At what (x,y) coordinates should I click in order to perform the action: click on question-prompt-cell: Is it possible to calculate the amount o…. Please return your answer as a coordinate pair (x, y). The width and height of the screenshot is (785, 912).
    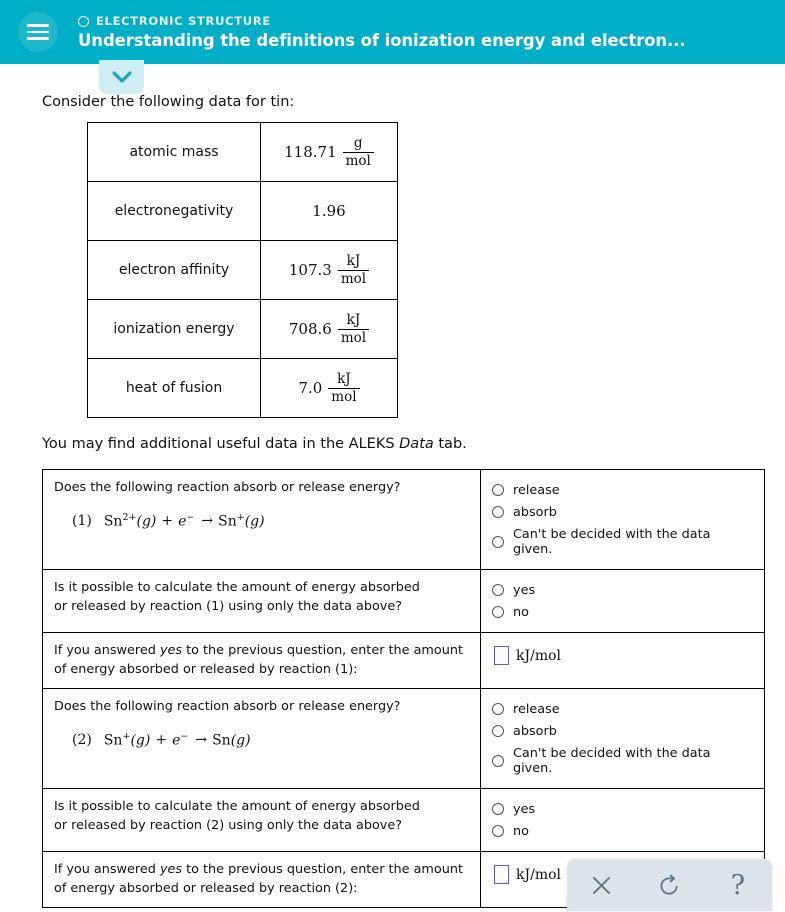
    Looking at the image, I should click on (261, 601).